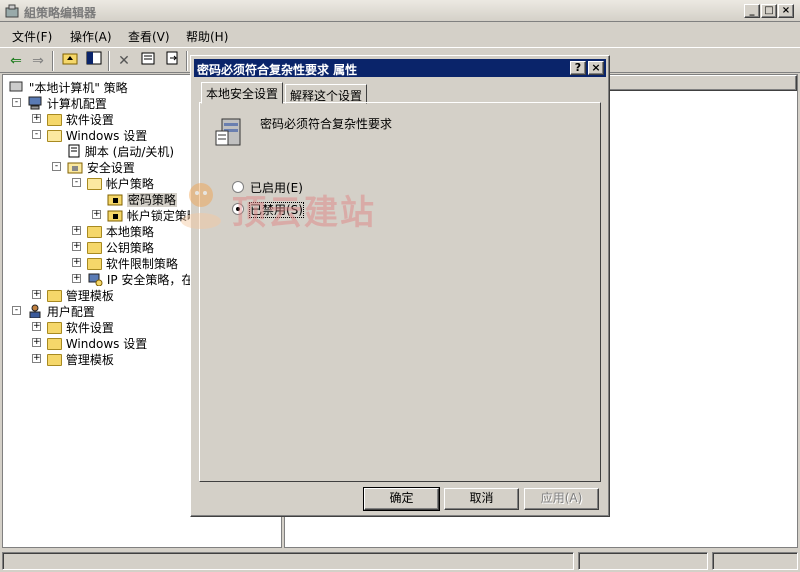 This screenshot has width=800, height=572. Describe the element at coordinates (769, 11) in the screenshot. I see `maximize-button: □` at that location.